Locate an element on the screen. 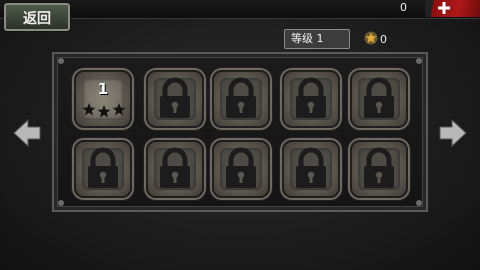 The height and width of the screenshot is (270, 480). level-slot-10-locked is located at coordinates (379, 169).